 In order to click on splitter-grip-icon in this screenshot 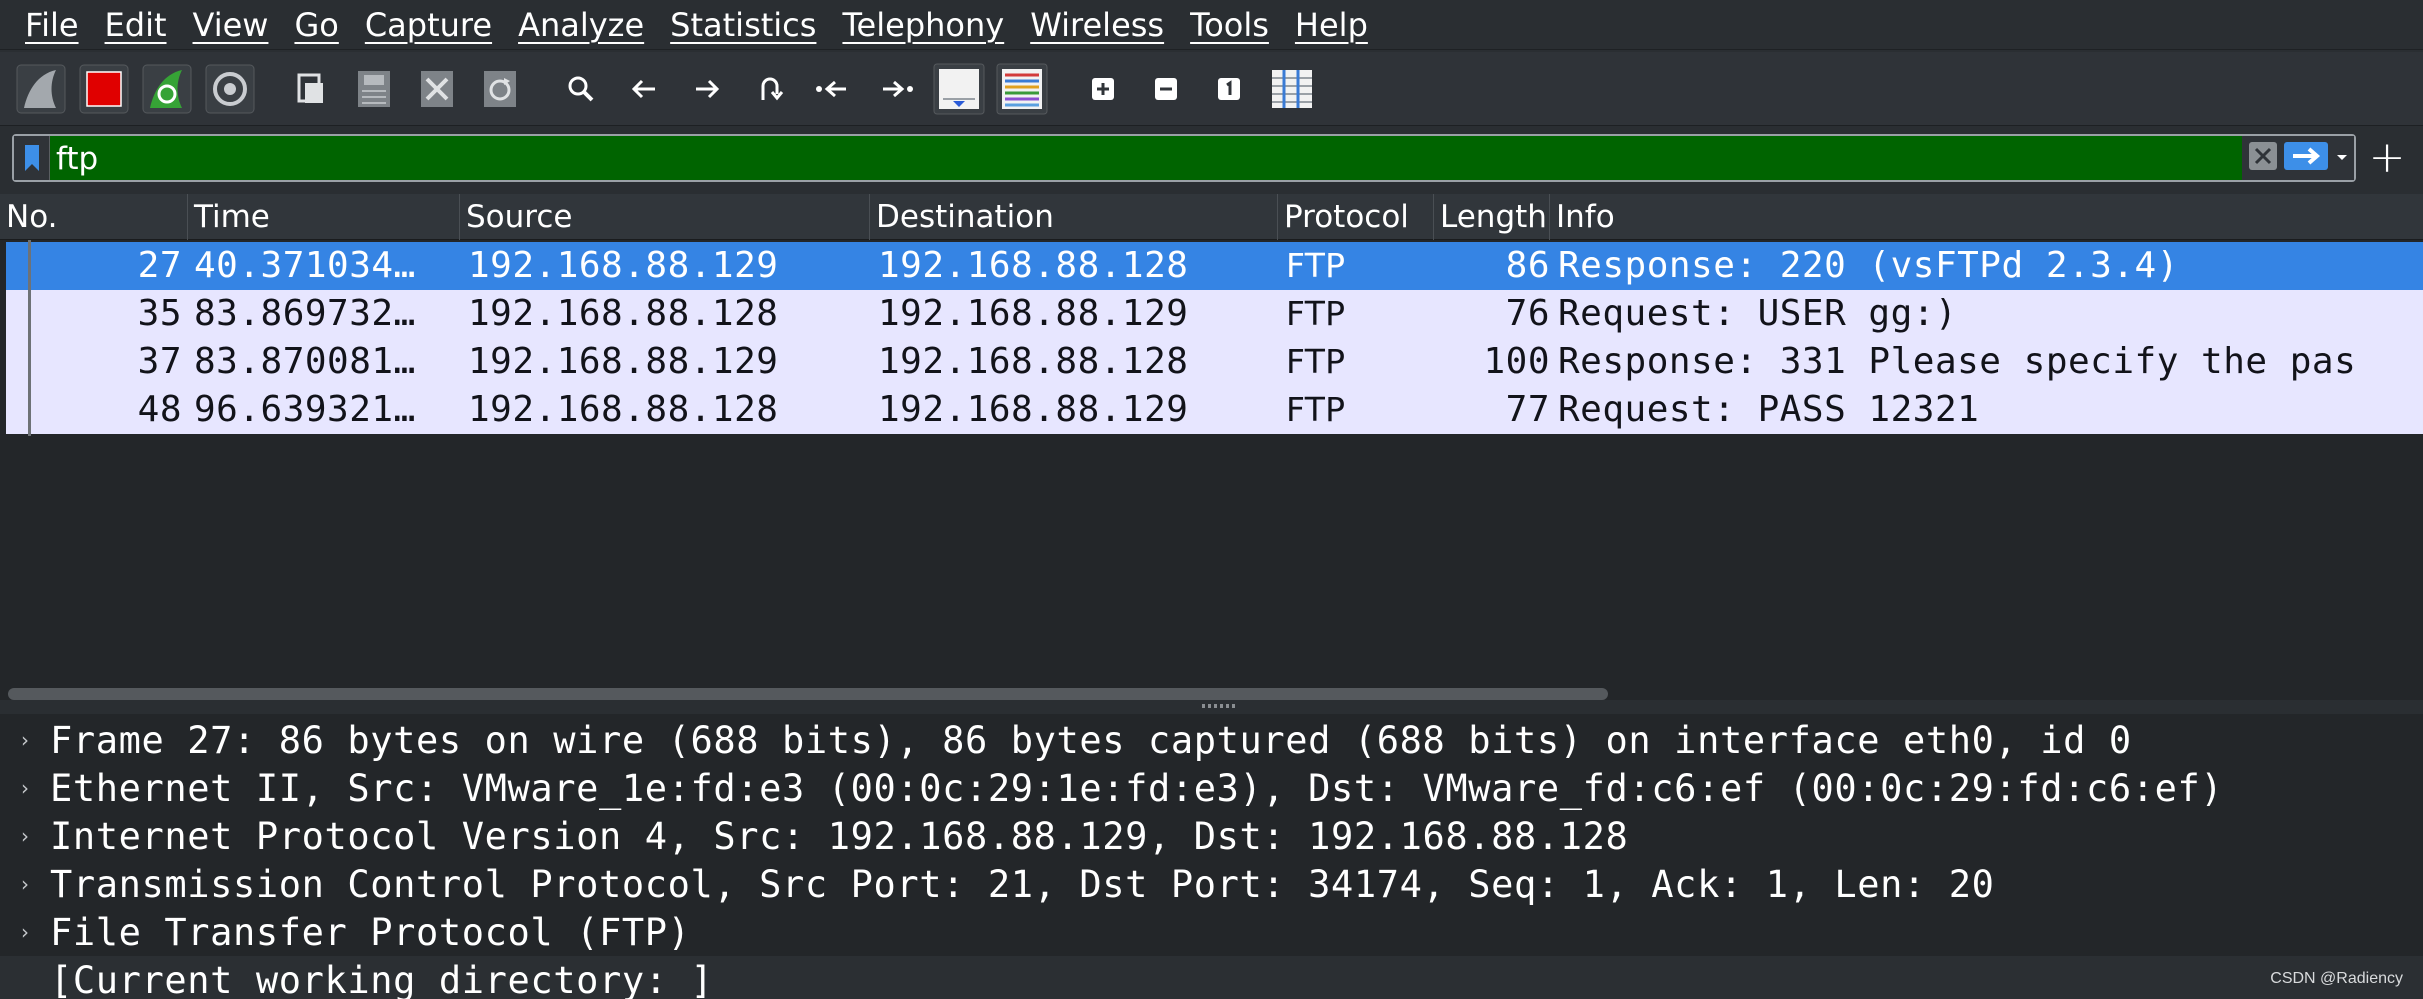, I will do `click(1220, 706)`.